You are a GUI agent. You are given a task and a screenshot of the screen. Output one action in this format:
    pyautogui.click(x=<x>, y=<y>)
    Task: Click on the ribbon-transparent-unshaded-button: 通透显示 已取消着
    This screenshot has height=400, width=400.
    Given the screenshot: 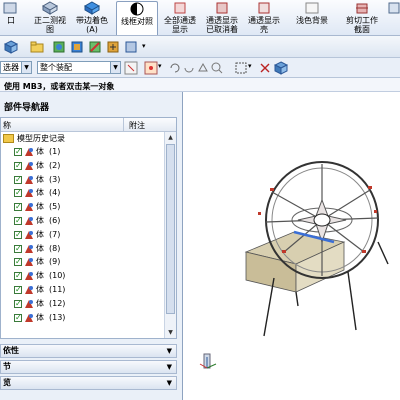 What is the action you would take?
    pyautogui.click(x=222, y=18)
    